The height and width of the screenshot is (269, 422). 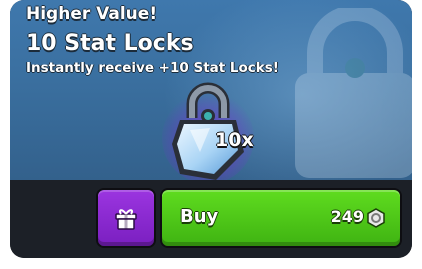 What do you see at coordinates (376, 218) in the screenshot?
I see `coin-icon` at bounding box center [376, 218].